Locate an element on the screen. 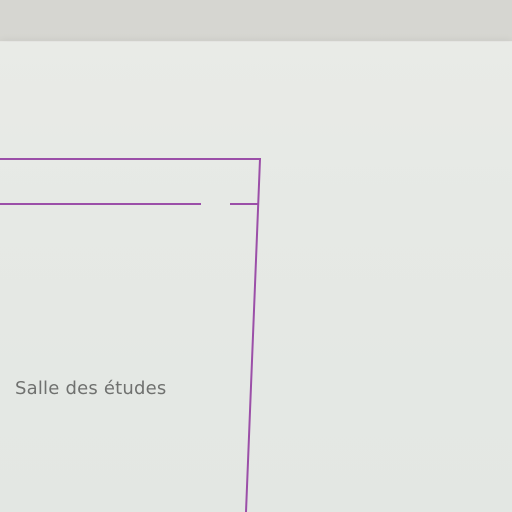 The width and height of the screenshot is (512, 512). room-label: Salle des études is located at coordinates (91, 388).